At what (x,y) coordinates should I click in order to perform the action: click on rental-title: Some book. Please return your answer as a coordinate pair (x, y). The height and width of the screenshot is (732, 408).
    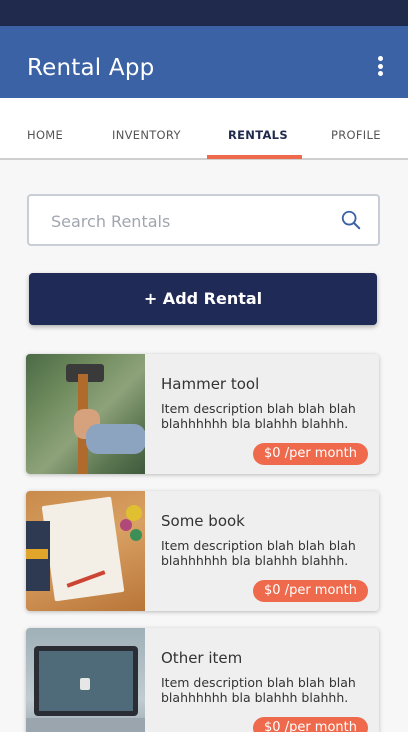
    Looking at the image, I should click on (203, 521).